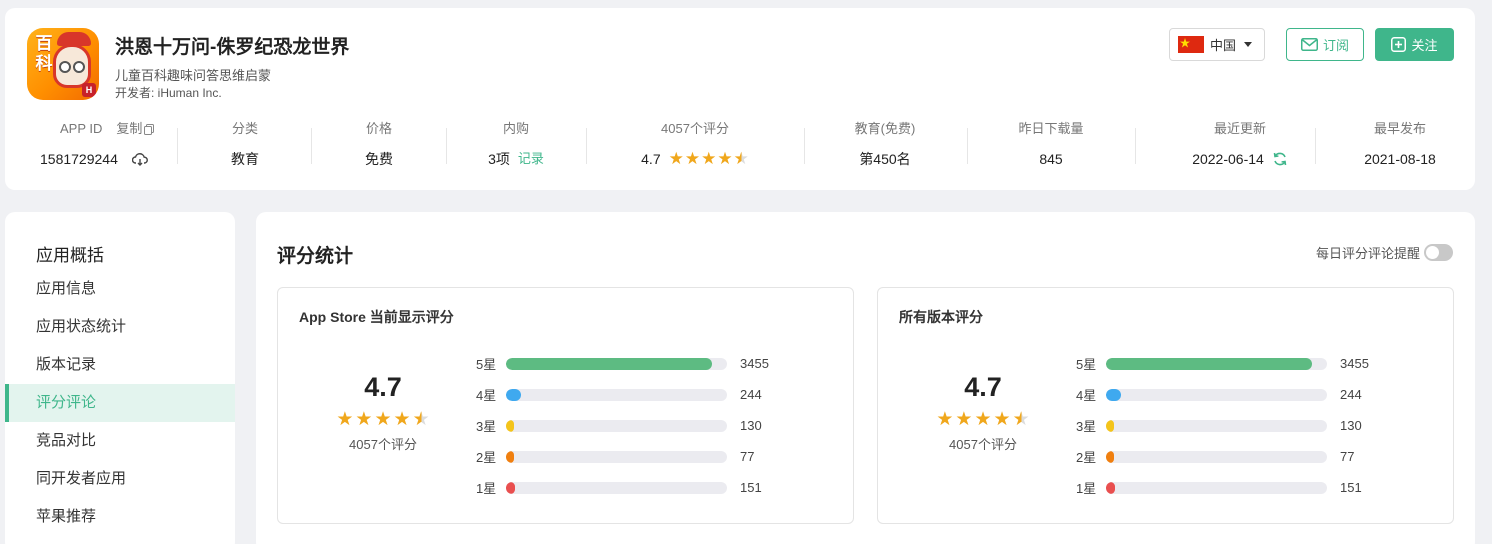 This screenshot has height=544, width=1492. Describe the element at coordinates (120, 403) in the screenshot. I see `sidebar-item-ratings: 评分评论` at that location.